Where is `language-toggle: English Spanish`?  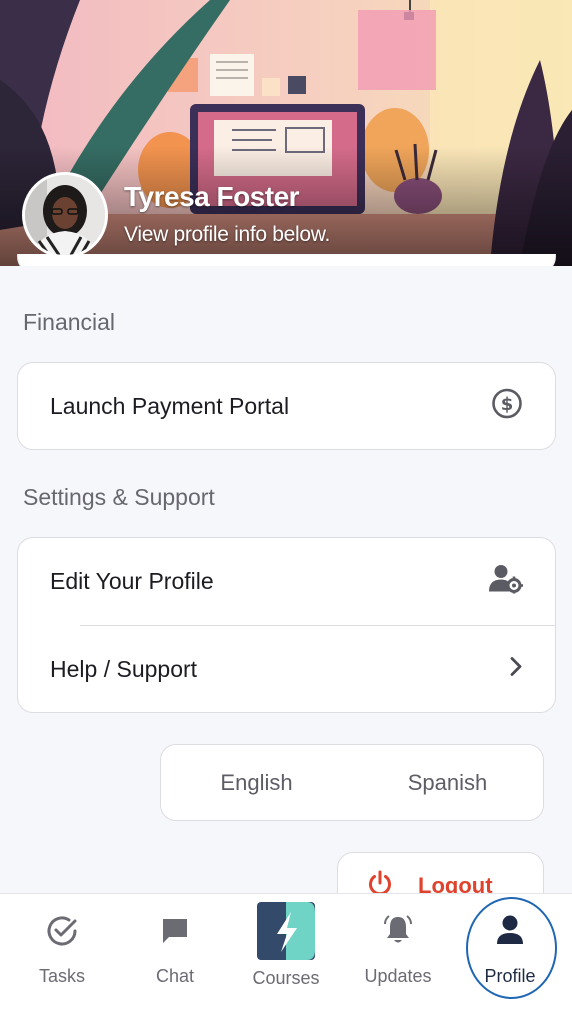
language-toggle: English Spanish is located at coordinates (352, 782).